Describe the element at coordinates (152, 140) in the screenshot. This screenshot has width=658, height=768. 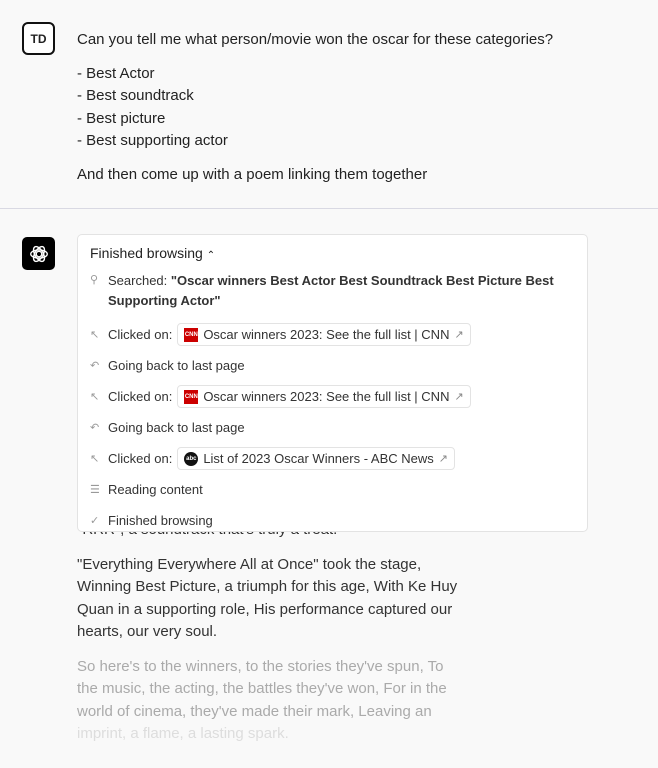
I see `category: - Best supporting actor` at that location.